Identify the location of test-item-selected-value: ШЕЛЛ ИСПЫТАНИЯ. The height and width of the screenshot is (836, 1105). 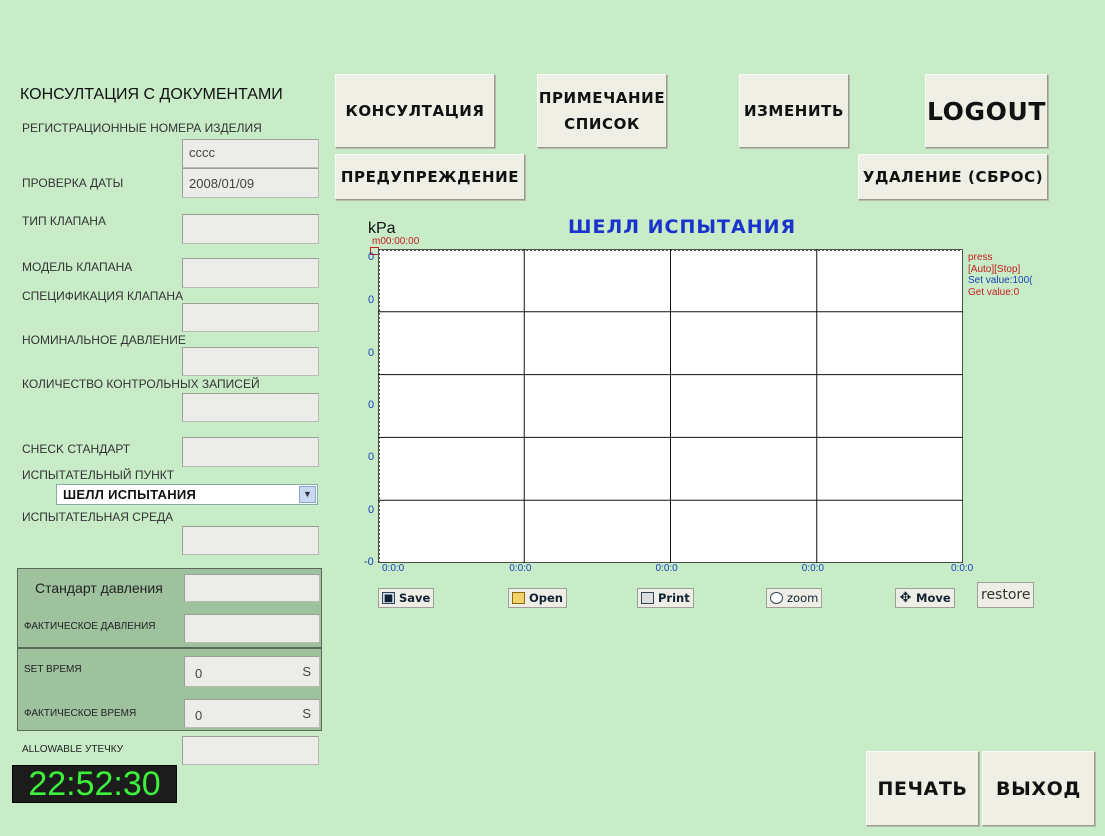
(130, 494).